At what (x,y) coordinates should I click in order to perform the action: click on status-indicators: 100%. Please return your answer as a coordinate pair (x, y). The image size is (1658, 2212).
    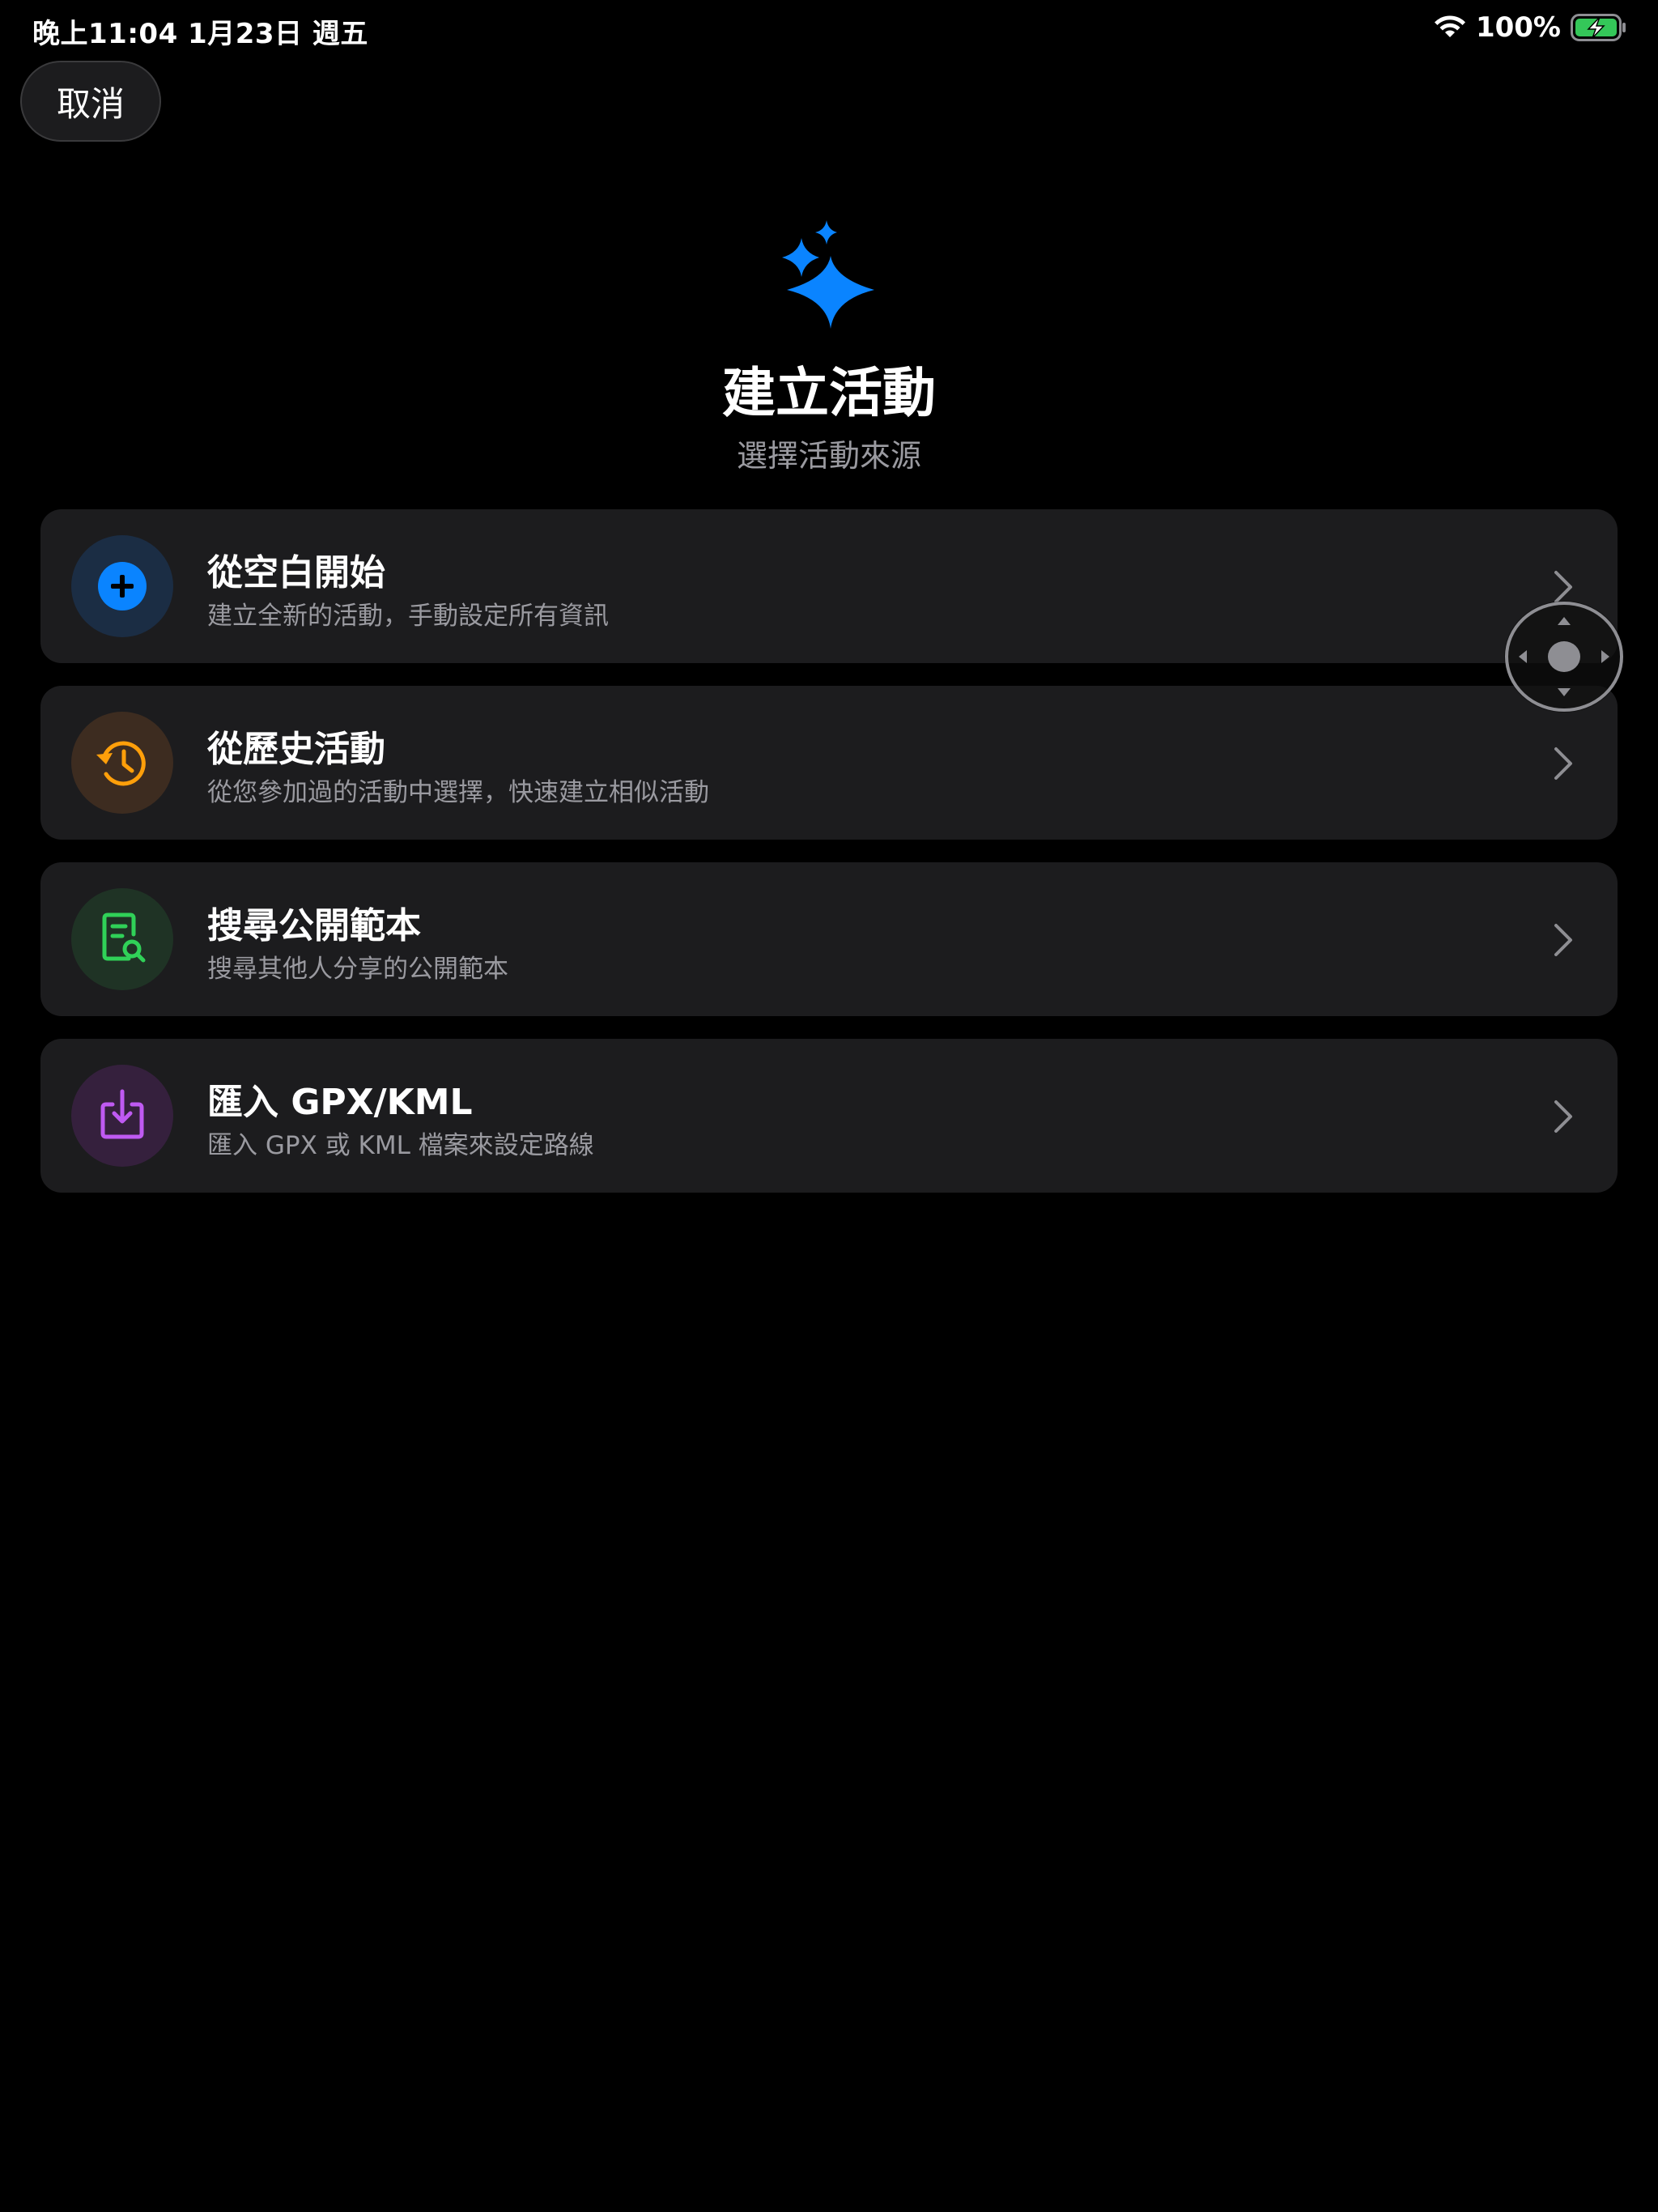
    Looking at the image, I should click on (1530, 28).